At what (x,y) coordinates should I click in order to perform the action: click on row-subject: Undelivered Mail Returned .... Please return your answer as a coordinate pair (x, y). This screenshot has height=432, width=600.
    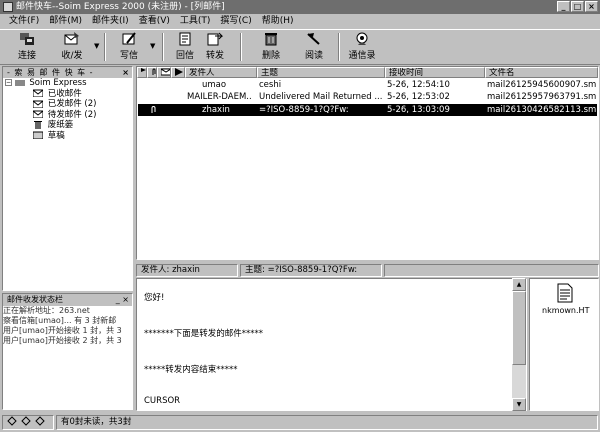
    Looking at the image, I should click on (321, 97).